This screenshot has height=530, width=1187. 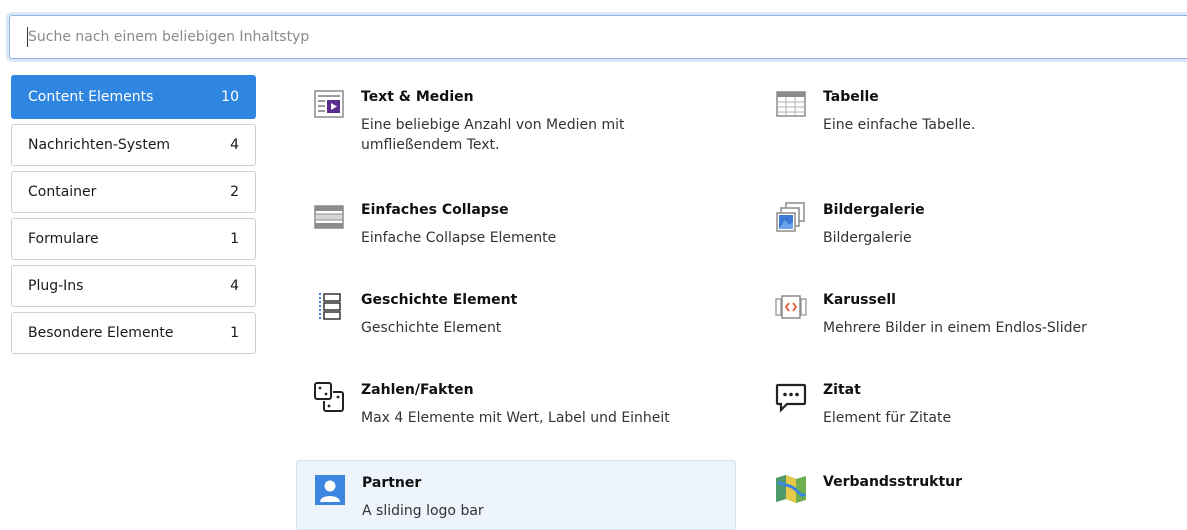 I want to click on element-title: Einfaches Collapse, so click(x=435, y=210).